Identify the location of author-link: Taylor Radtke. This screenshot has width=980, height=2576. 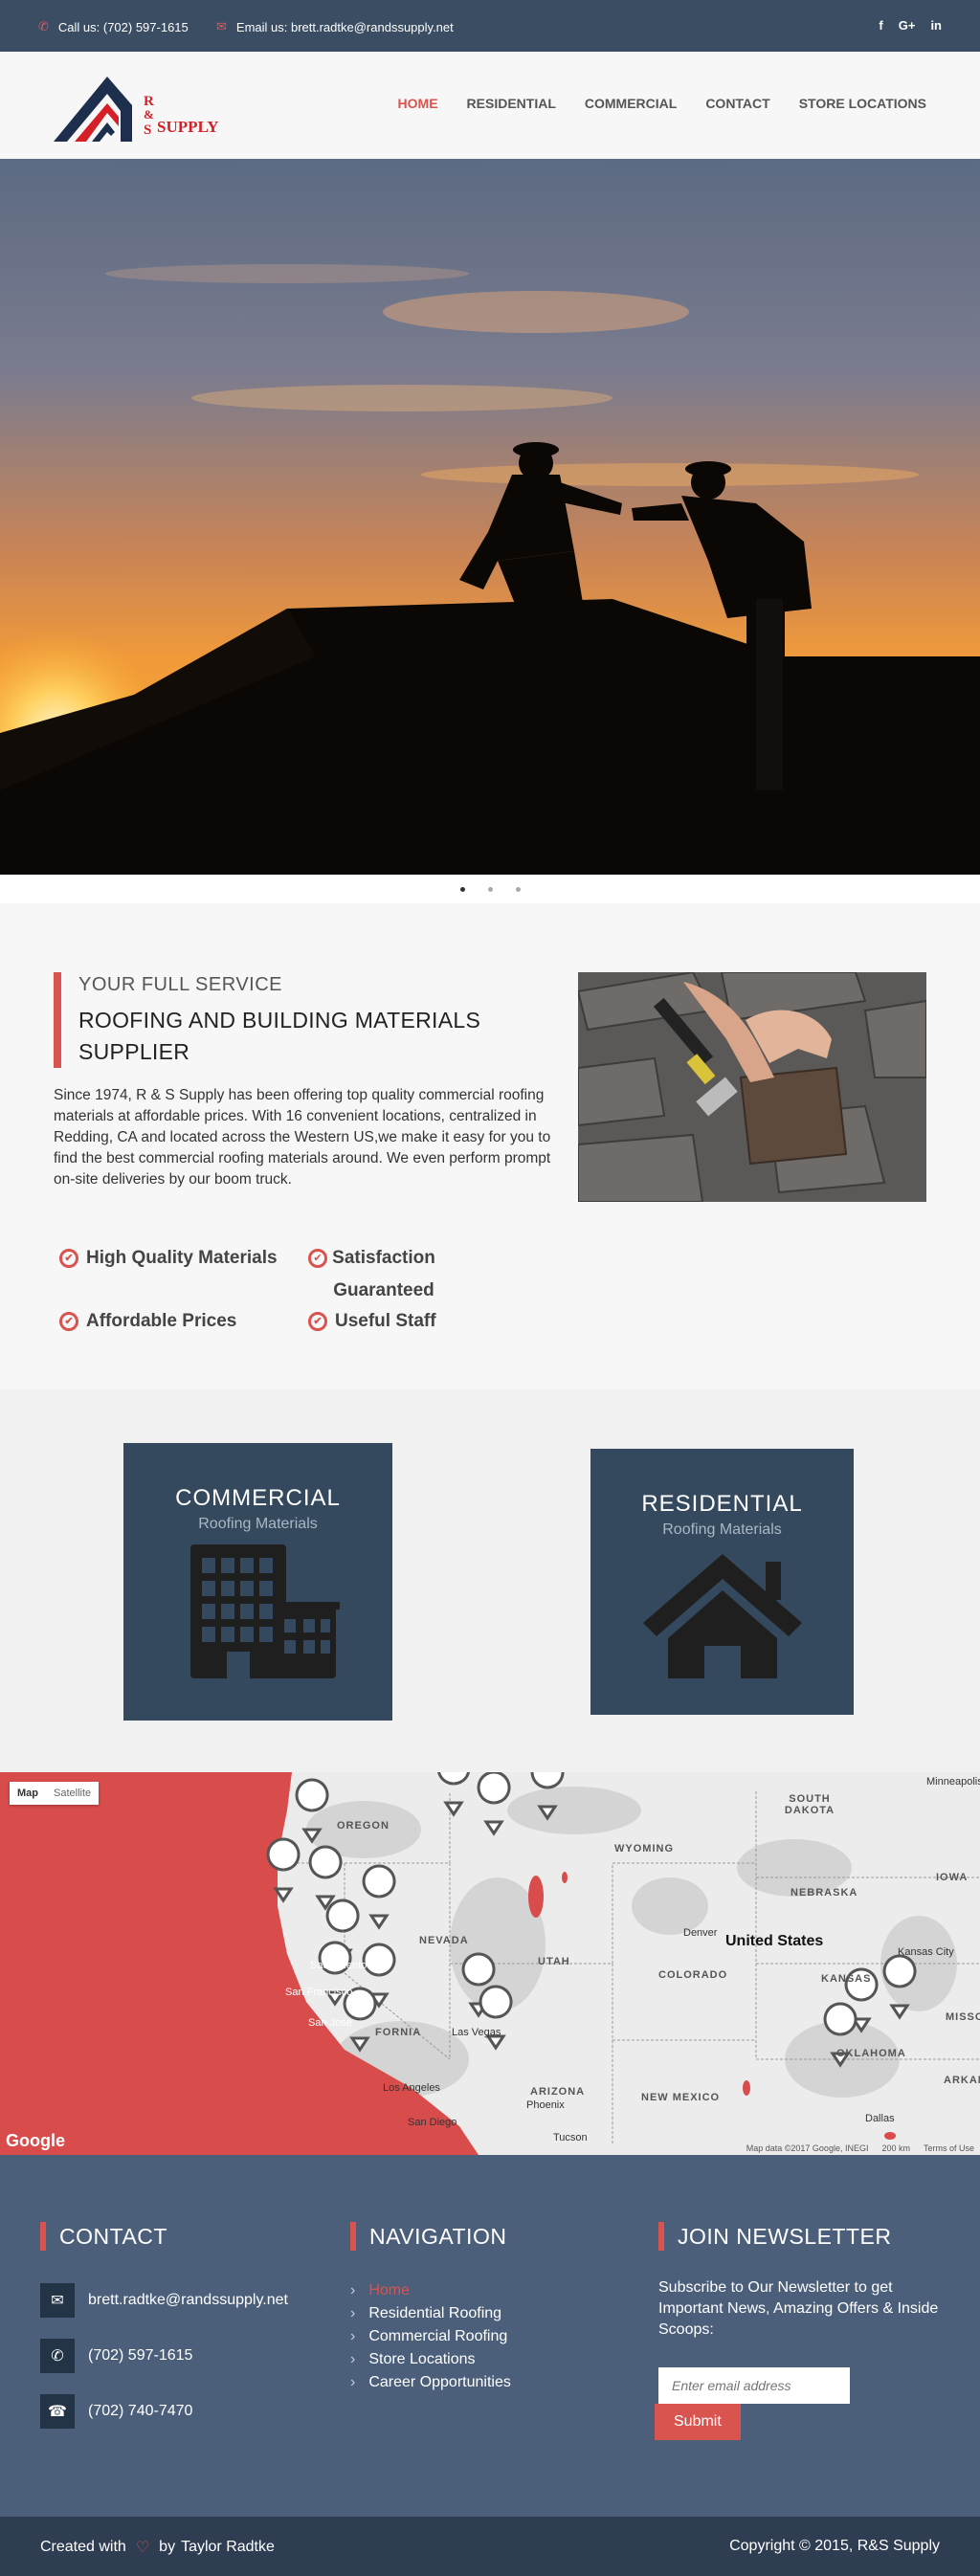
(228, 2547).